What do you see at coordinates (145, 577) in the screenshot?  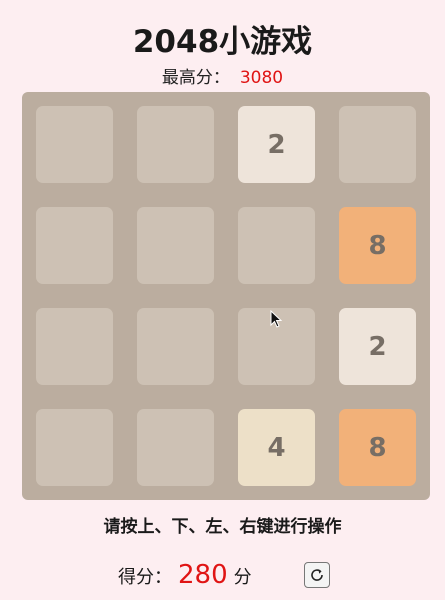 I see `score-label: 得分：` at bounding box center [145, 577].